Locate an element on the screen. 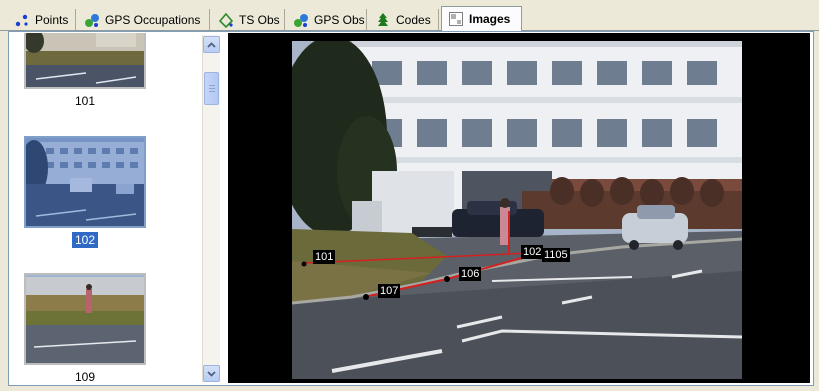  gps-obs-icon is located at coordinates (301, 20).